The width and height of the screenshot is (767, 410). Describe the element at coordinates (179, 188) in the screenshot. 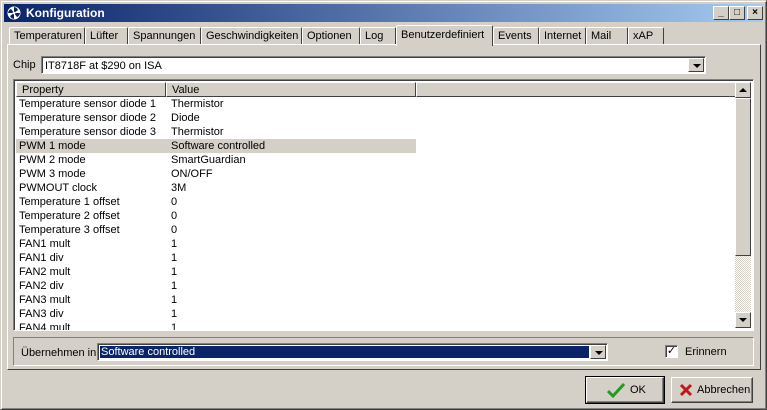

I see `value-cell: 3M` at that location.